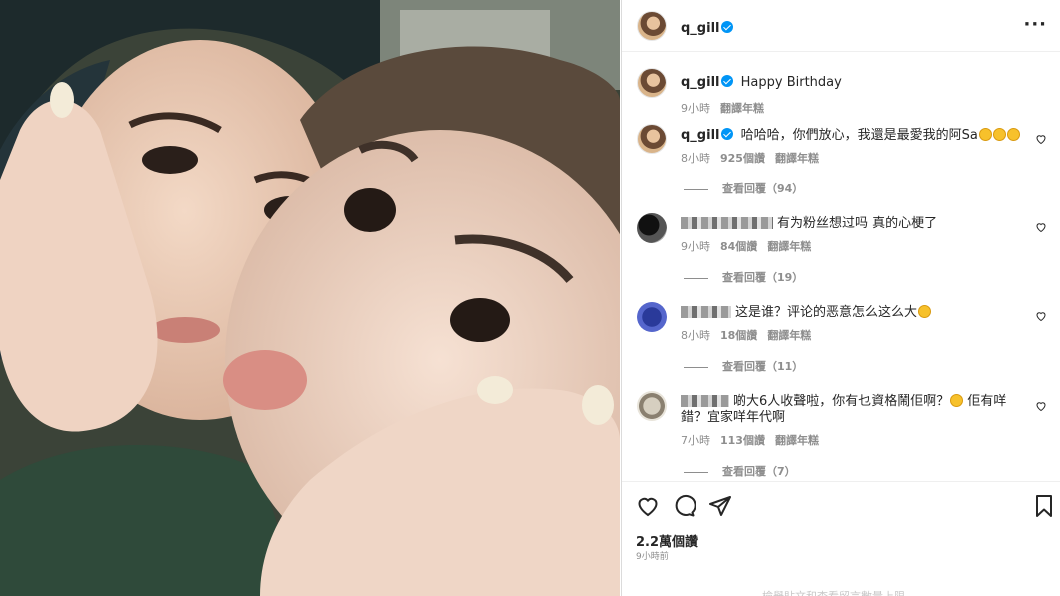 Image resolution: width=1060 pixels, height=596 pixels. What do you see at coordinates (695, 108) in the screenshot?
I see `caption-time: 9小時` at bounding box center [695, 108].